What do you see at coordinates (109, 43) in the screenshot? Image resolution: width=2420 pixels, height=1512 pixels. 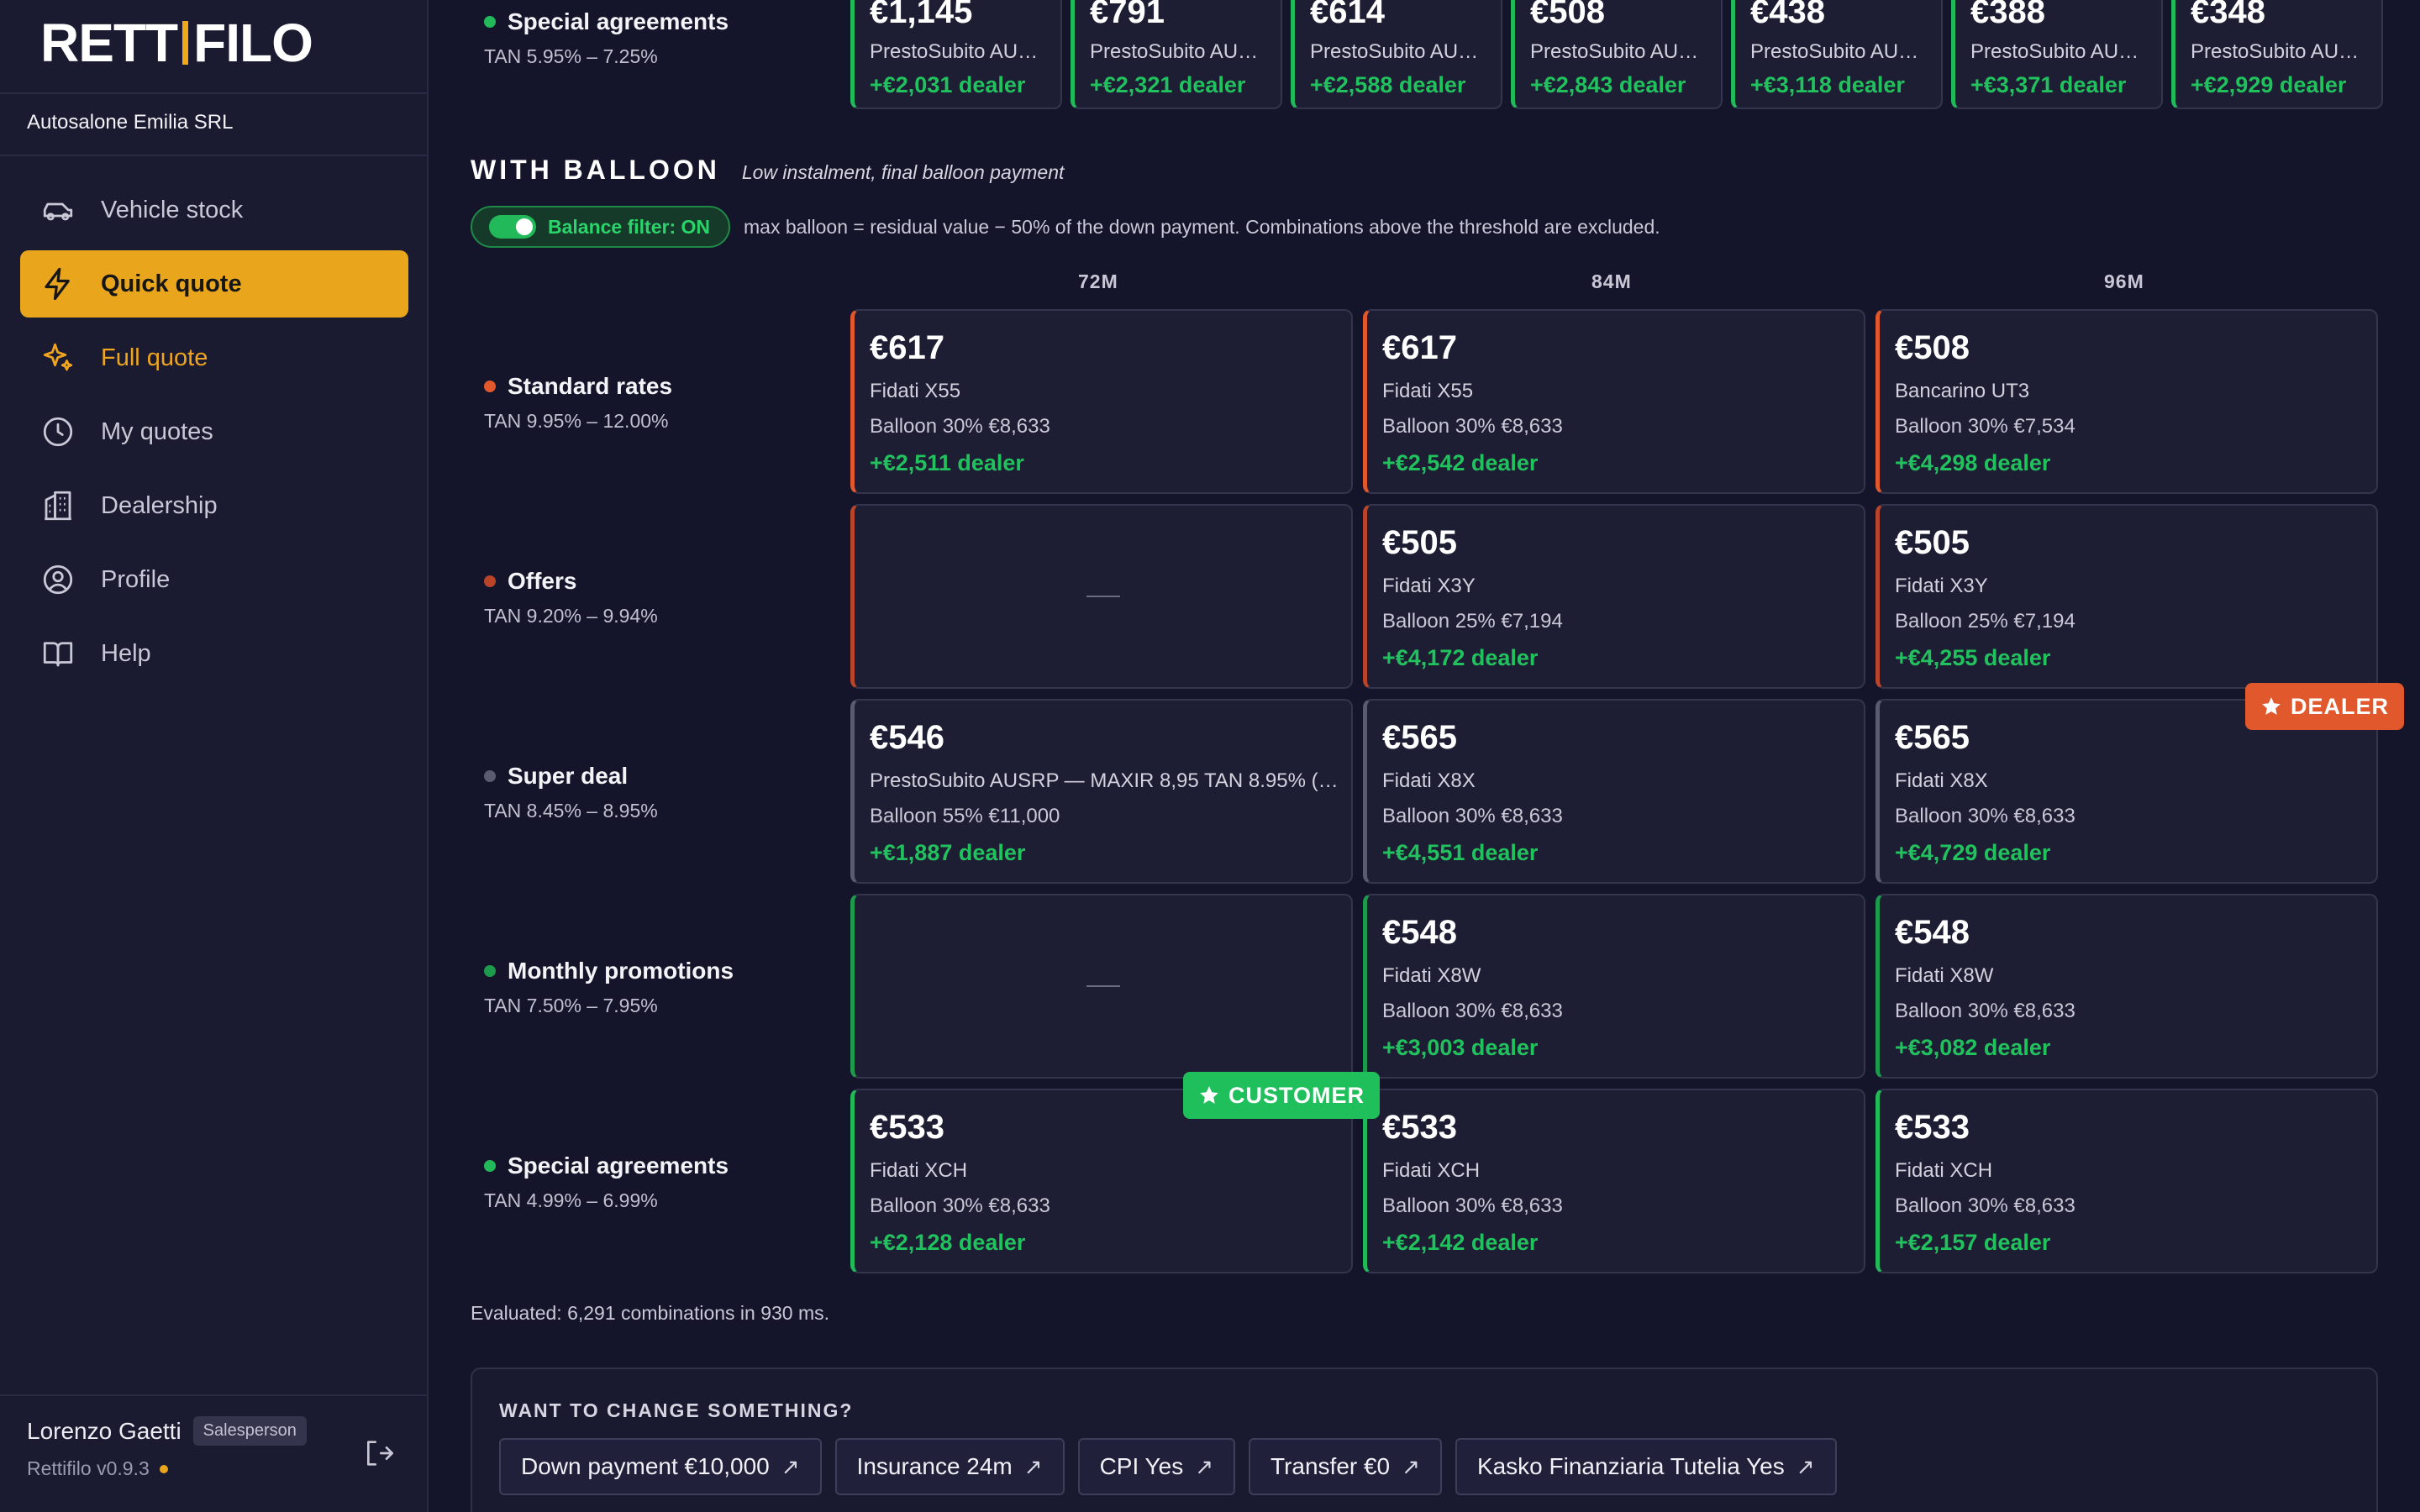 I see `logo-text-left: RETT` at bounding box center [109, 43].